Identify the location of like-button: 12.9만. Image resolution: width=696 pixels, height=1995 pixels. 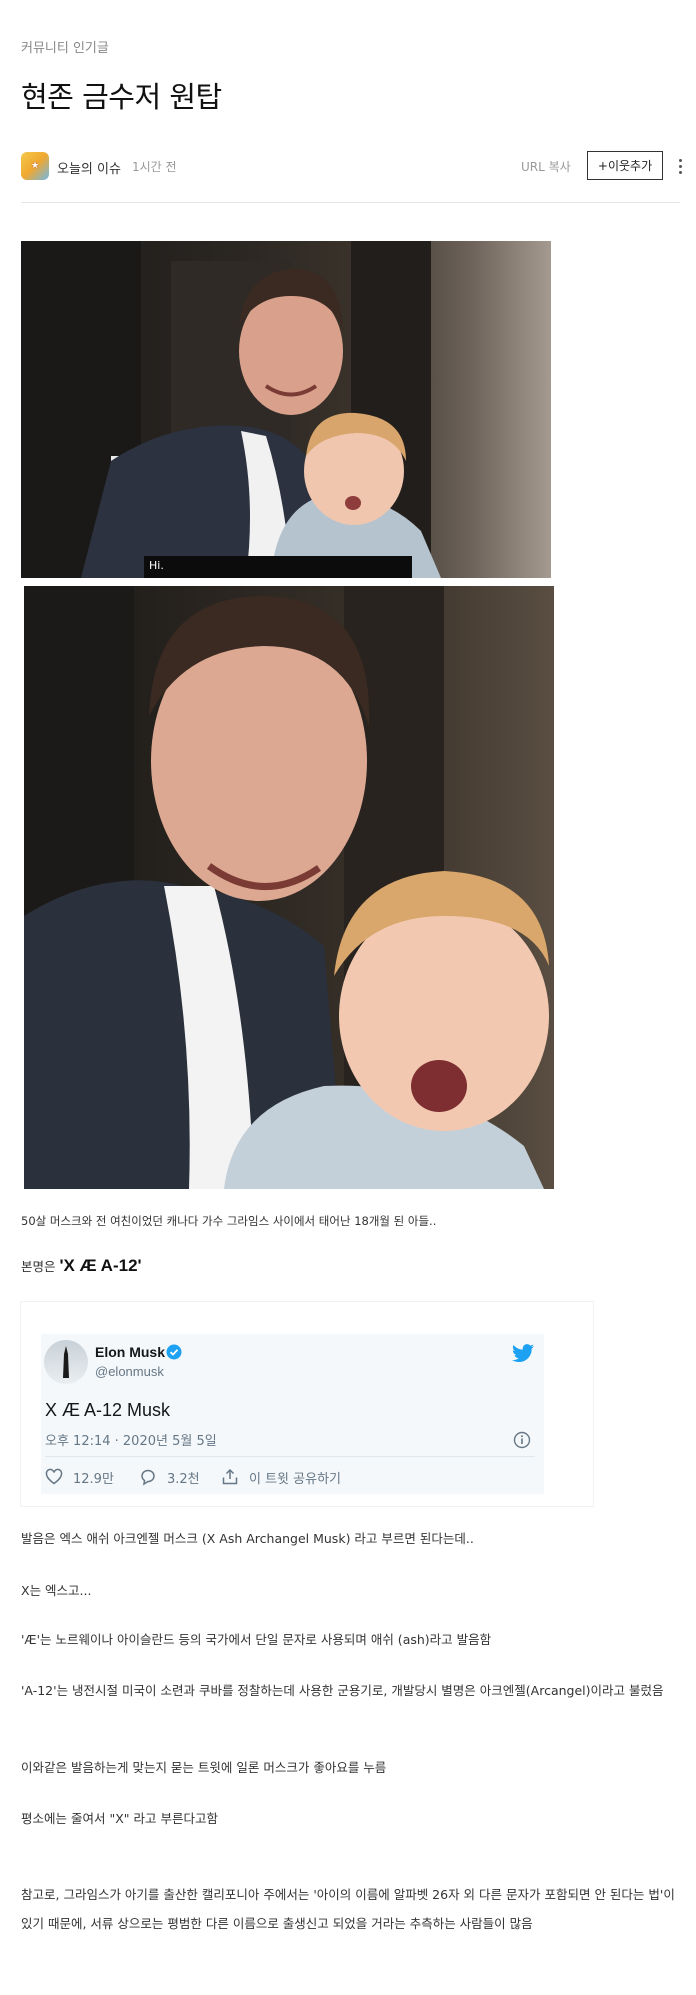
(79, 1477).